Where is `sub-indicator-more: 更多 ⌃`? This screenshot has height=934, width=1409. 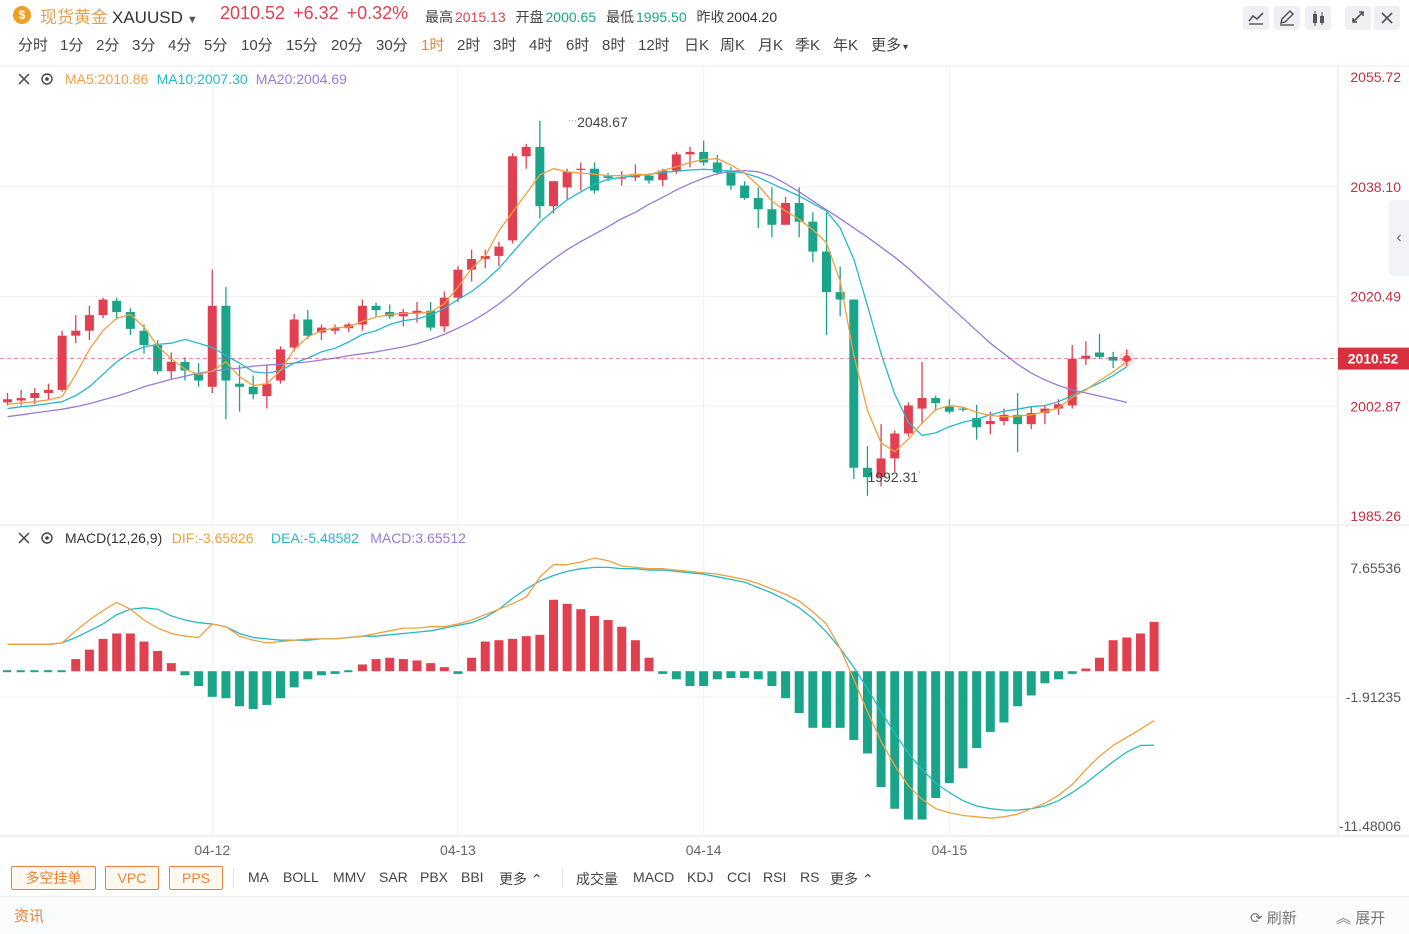
sub-indicator-more: 更多 ⌃ is located at coordinates (852, 879).